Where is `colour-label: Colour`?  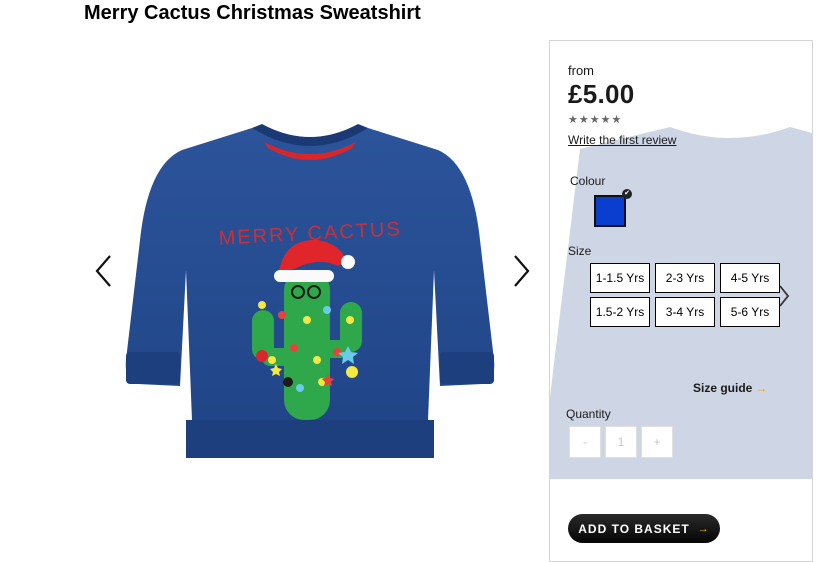
colour-label: Colour is located at coordinates (588, 181).